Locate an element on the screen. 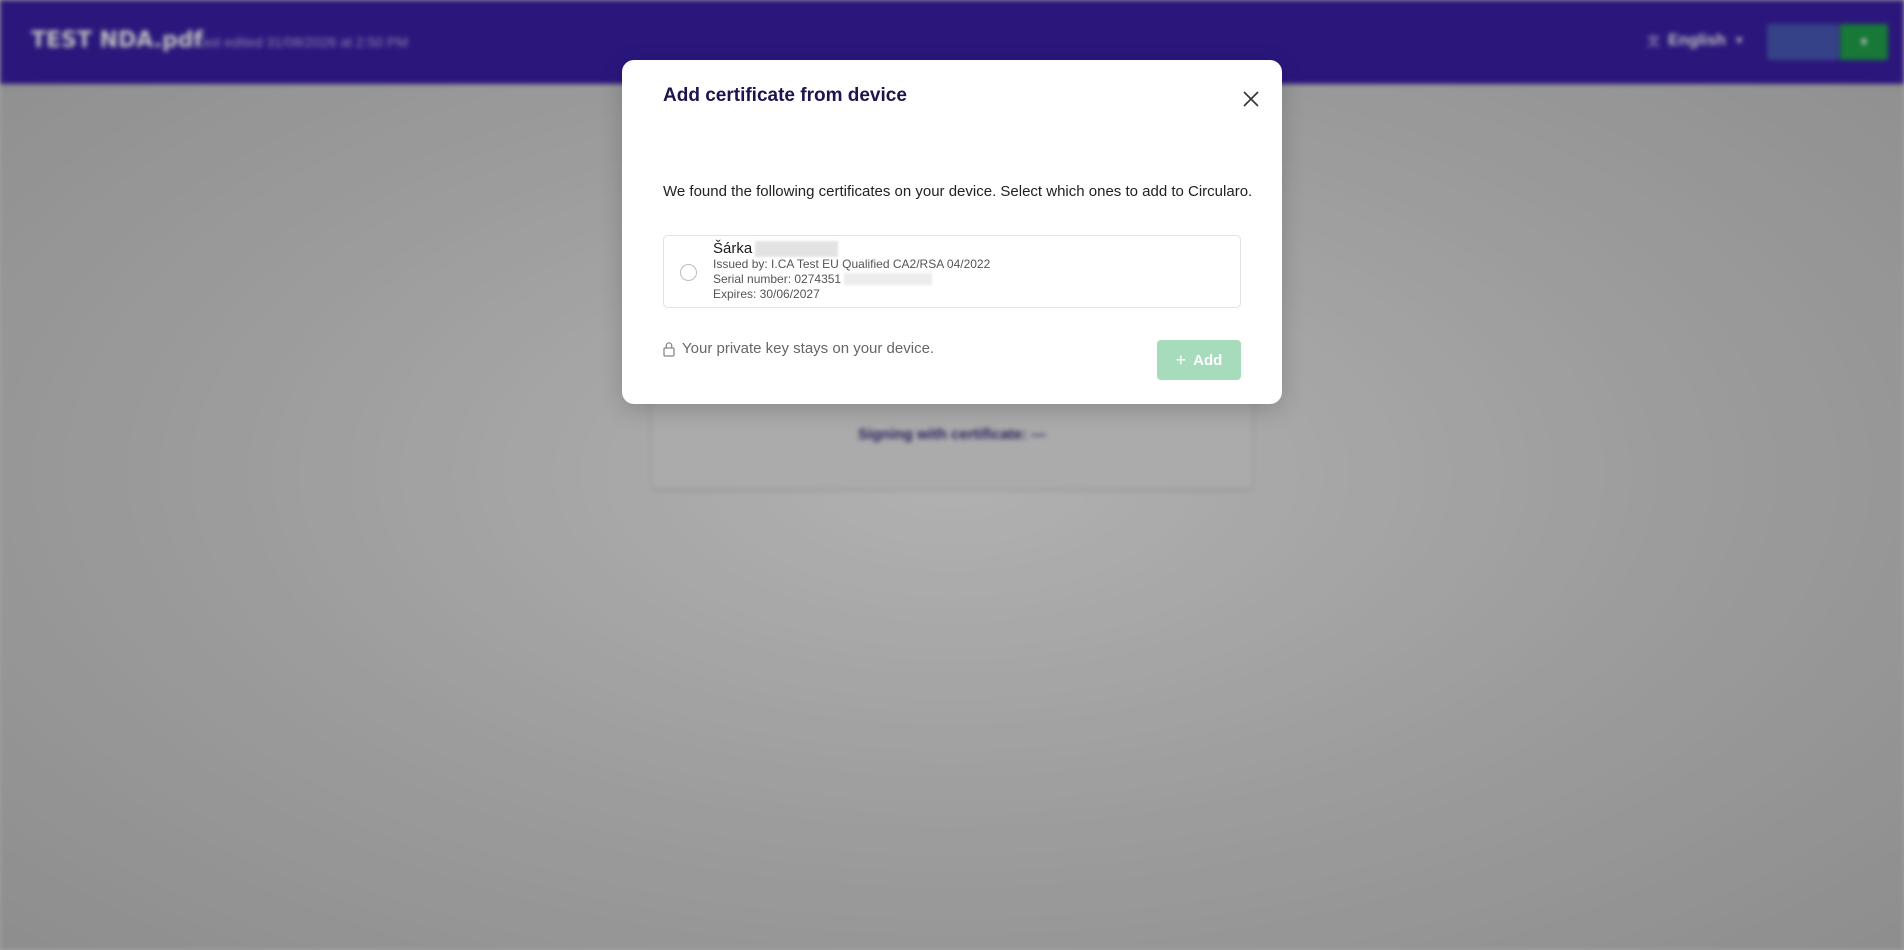 This screenshot has height=950, width=1904. redacted-serial is located at coordinates (888, 279).